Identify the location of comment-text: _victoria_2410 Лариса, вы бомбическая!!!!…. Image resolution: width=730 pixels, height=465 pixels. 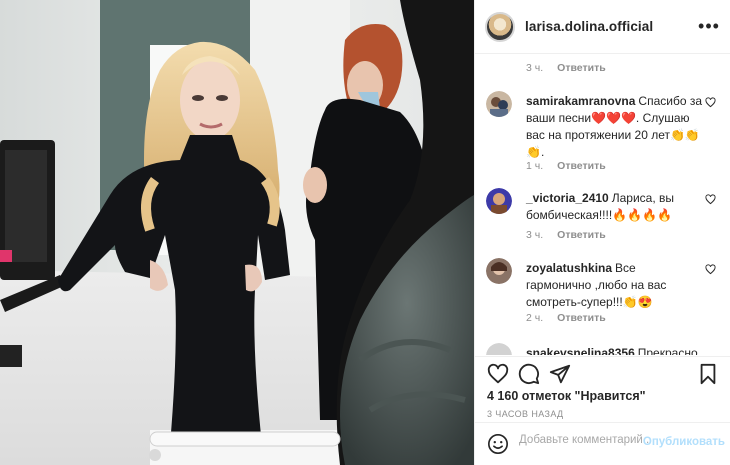
(614, 207).